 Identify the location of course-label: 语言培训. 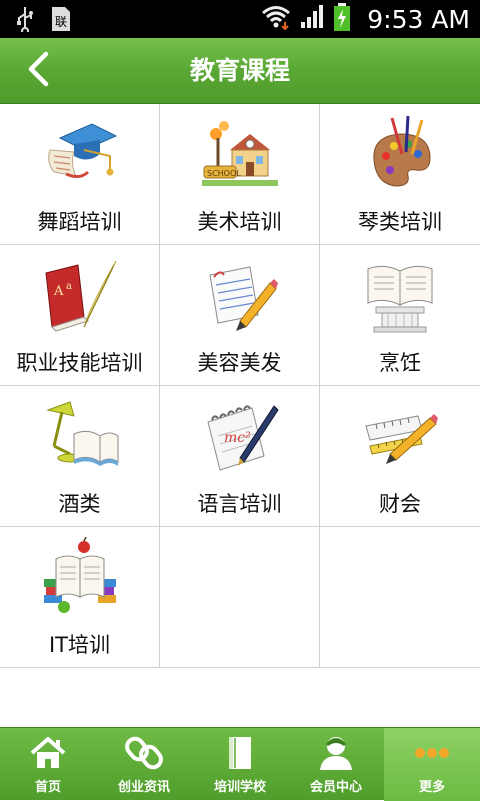
(239, 504).